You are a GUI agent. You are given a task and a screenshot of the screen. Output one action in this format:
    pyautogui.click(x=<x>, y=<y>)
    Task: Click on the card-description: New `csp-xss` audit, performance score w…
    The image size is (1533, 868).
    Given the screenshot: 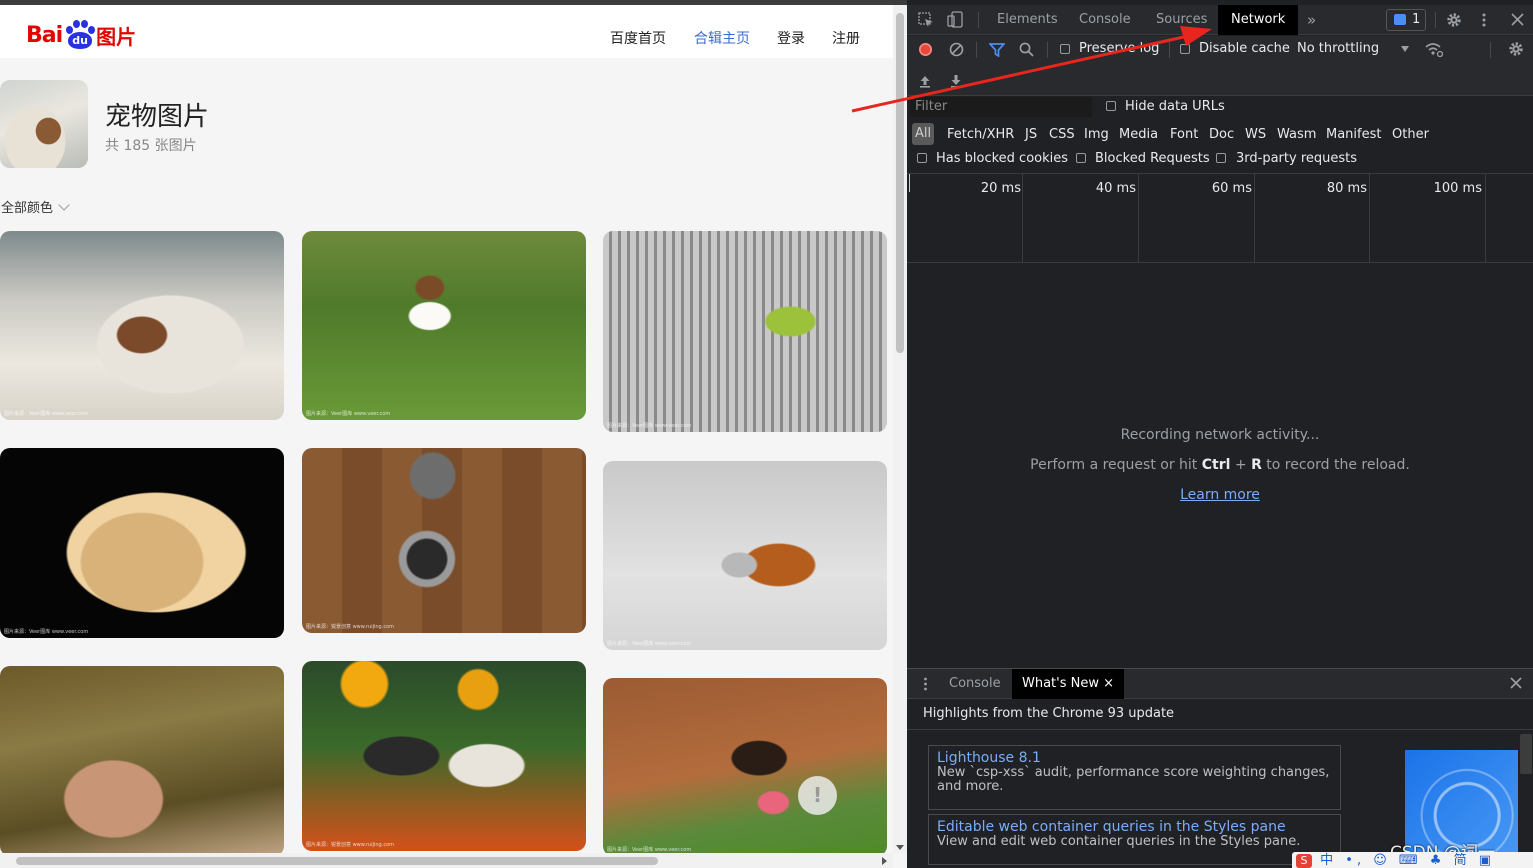 What is the action you would take?
    pyautogui.click(x=1133, y=779)
    